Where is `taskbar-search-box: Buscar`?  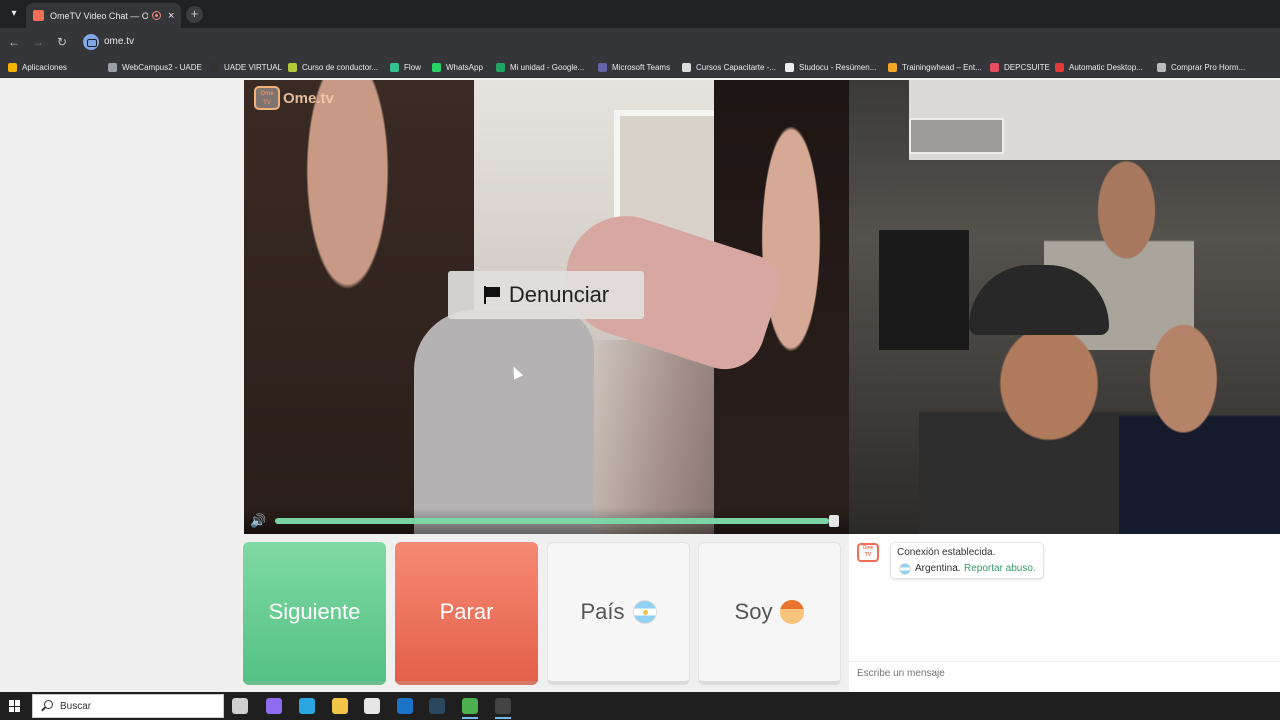 taskbar-search-box: Buscar is located at coordinates (128, 706).